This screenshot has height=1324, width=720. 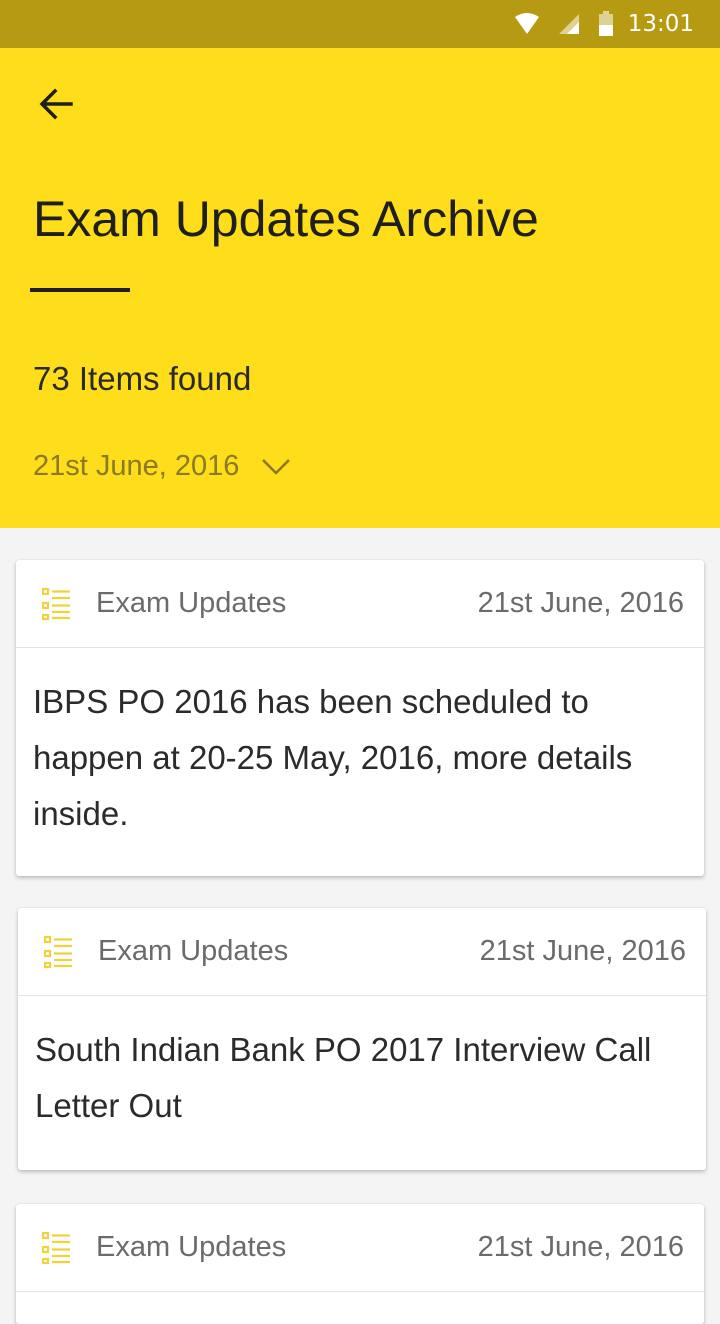 I want to click on status-bar: 13:01, so click(x=360, y=24).